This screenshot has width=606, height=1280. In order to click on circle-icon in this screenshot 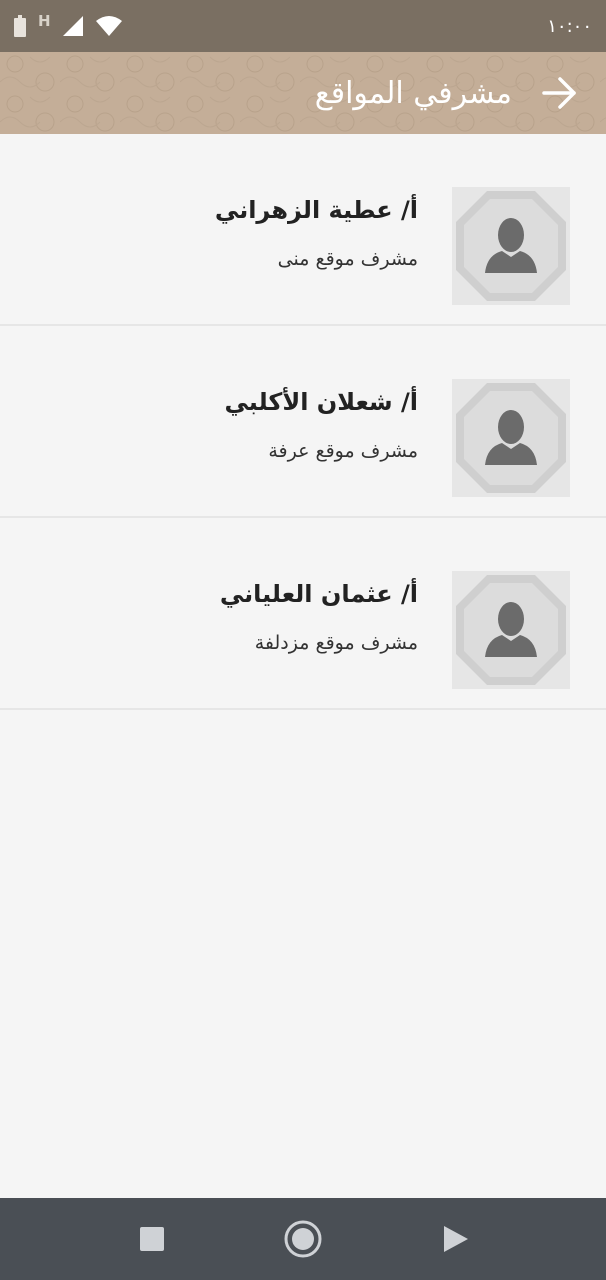, I will do `click(303, 1239)`.